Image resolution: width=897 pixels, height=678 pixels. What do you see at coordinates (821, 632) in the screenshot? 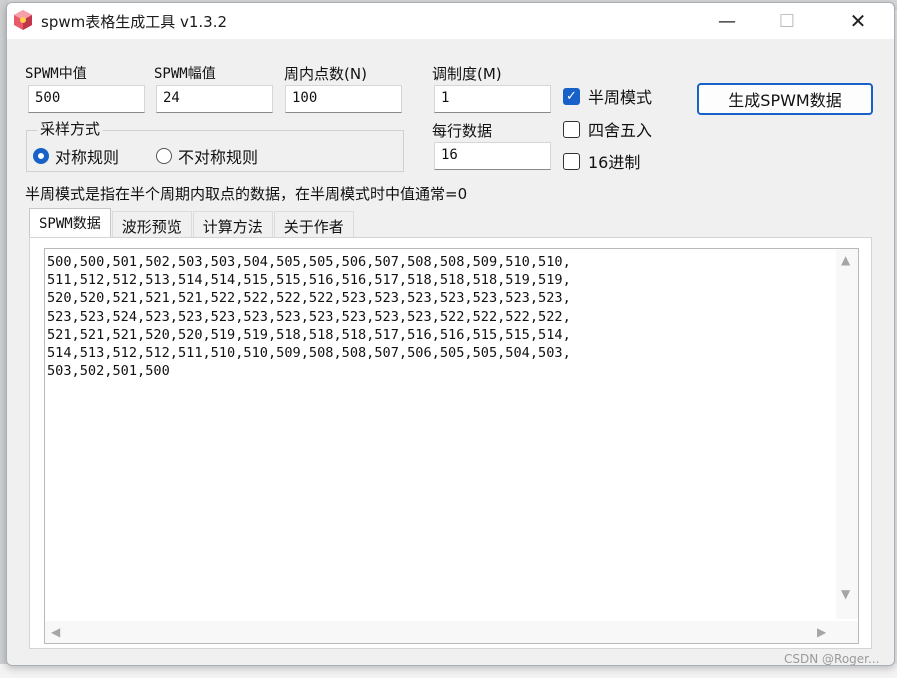
I see `scroll-right-icon: ▶` at bounding box center [821, 632].